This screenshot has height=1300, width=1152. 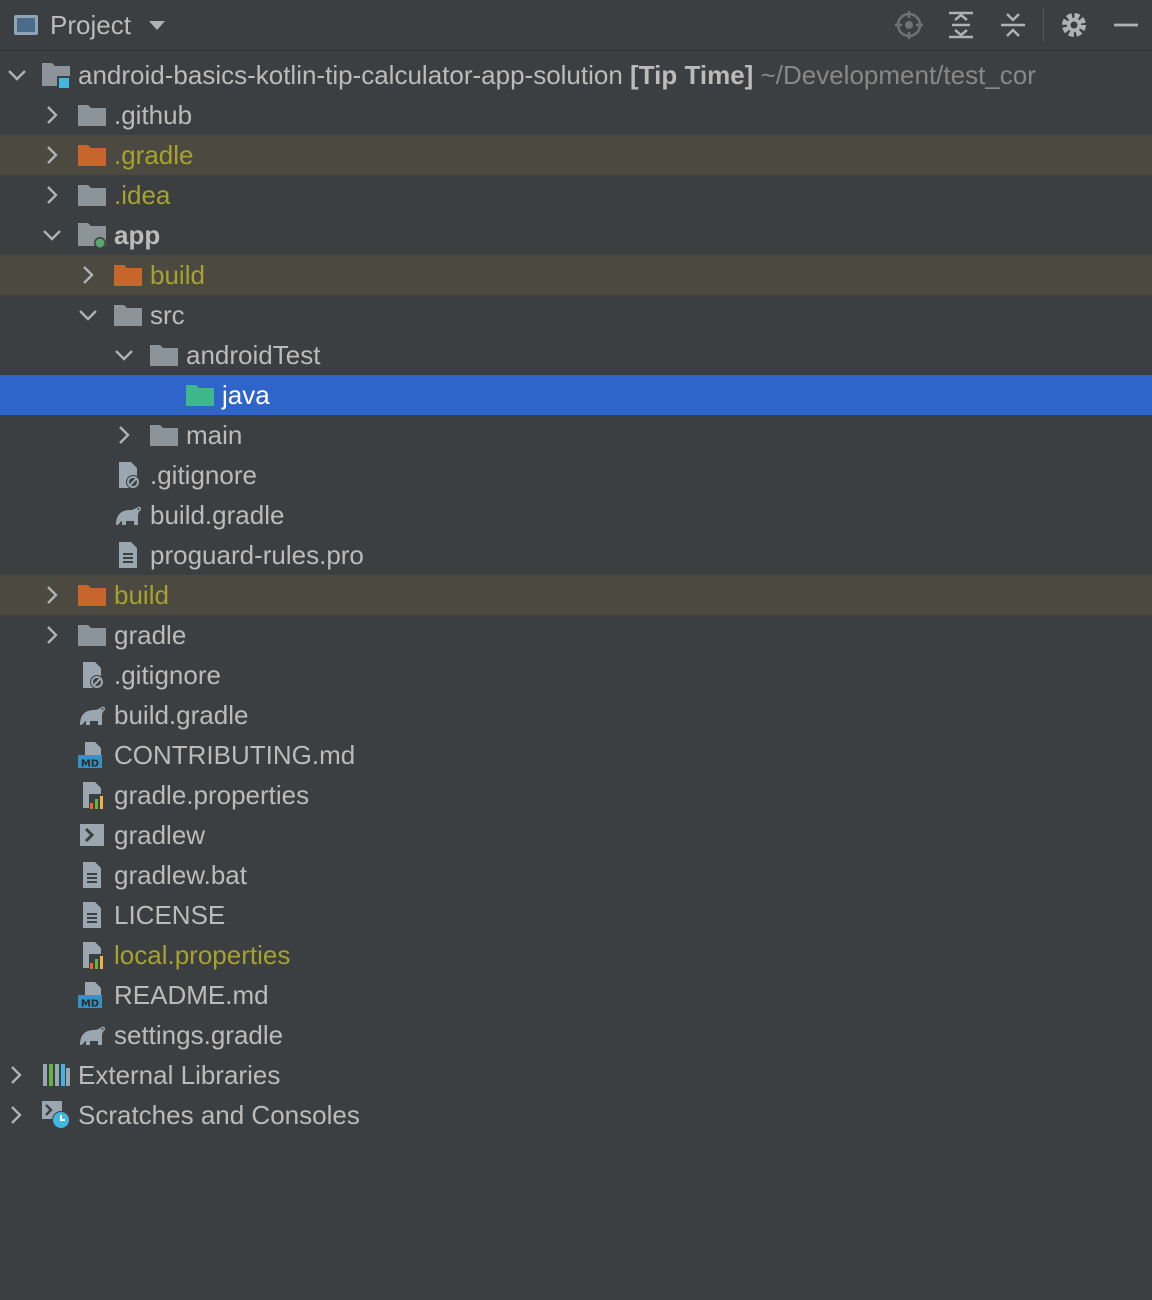 What do you see at coordinates (246, 394) in the screenshot?
I see `tree-item-label: java` at bounding box center [246, 394].